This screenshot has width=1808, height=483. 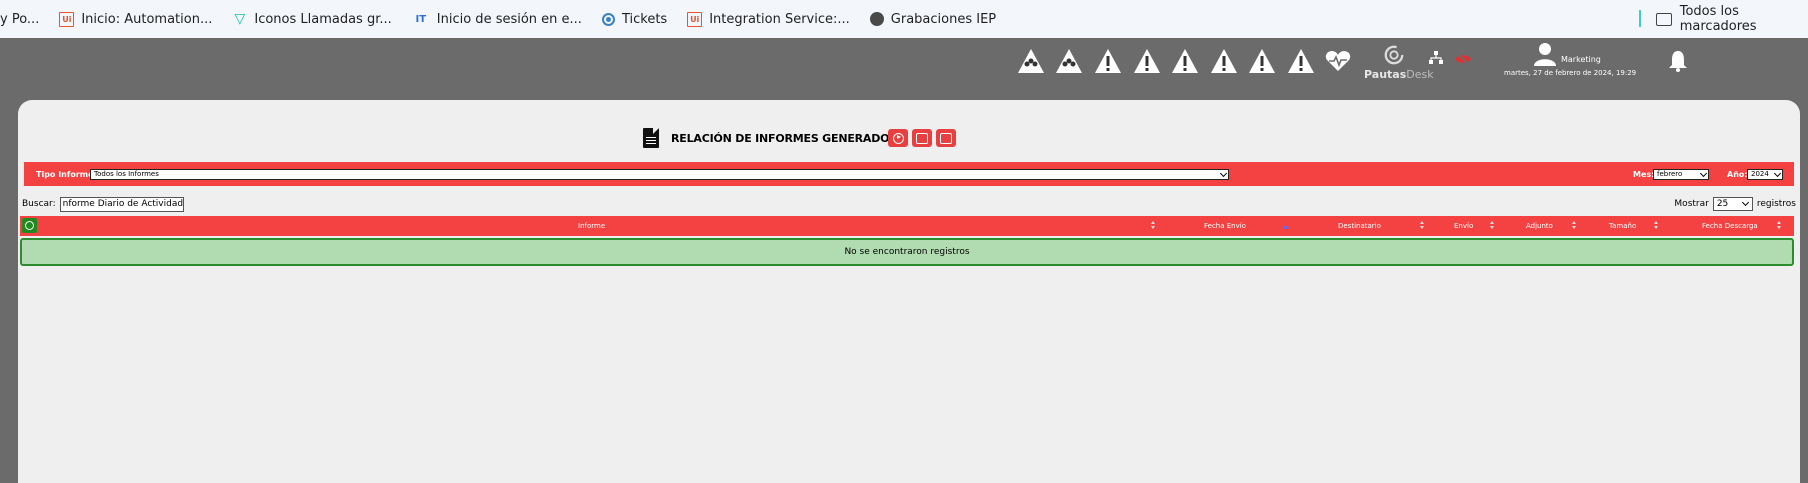 I want to click on logo-text-pautas: Pautas, so click(x=1385, y=74).